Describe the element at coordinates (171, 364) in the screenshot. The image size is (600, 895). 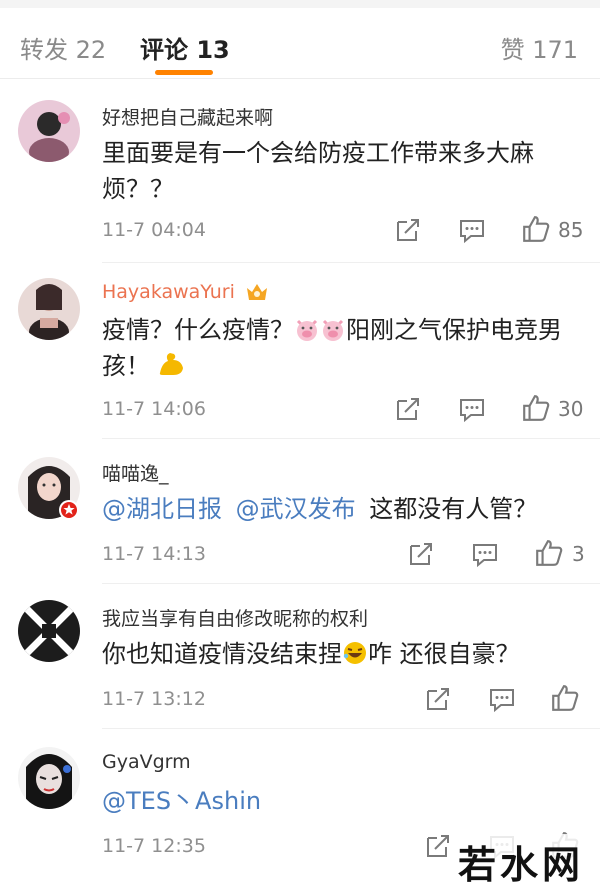
I see `muscle-emoji-icon` at that location.